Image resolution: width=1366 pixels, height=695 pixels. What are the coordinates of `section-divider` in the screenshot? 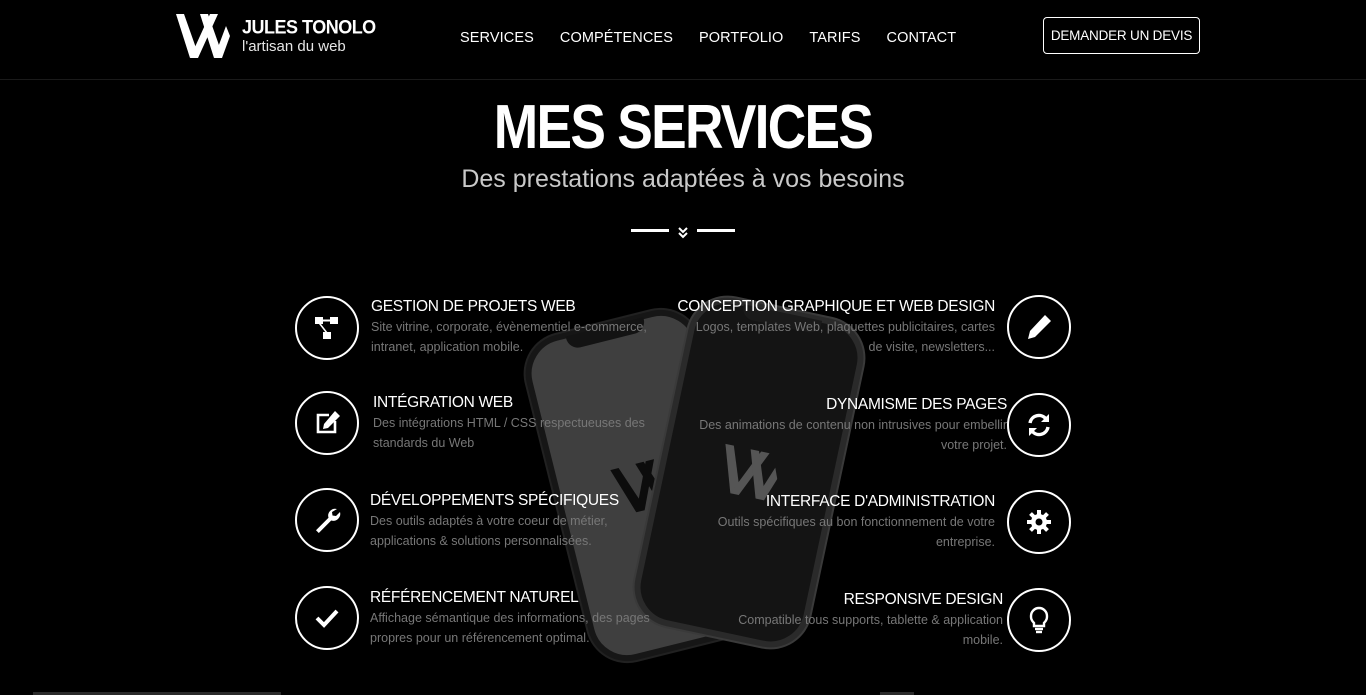 It's located at (683, 232).